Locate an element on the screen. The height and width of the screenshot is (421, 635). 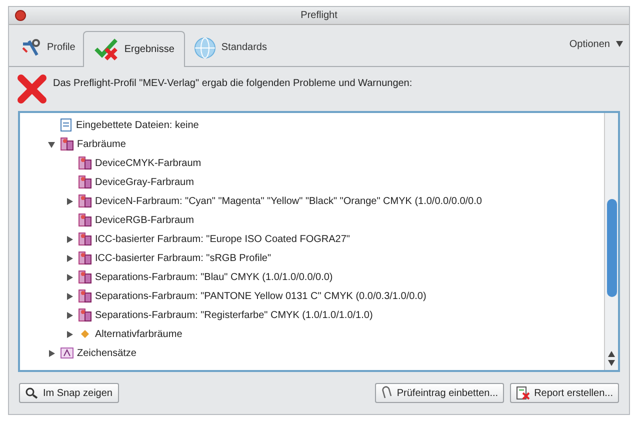
scrollbar is located at coordinates (611, 241).